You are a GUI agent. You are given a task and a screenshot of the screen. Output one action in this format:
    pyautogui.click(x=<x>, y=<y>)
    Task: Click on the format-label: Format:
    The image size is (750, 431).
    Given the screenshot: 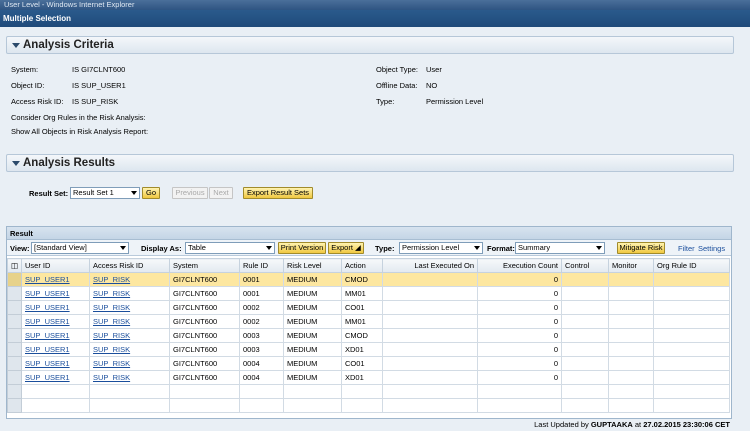 What is the action you would take?
    pyautogui.click(x=501, y=248)
    